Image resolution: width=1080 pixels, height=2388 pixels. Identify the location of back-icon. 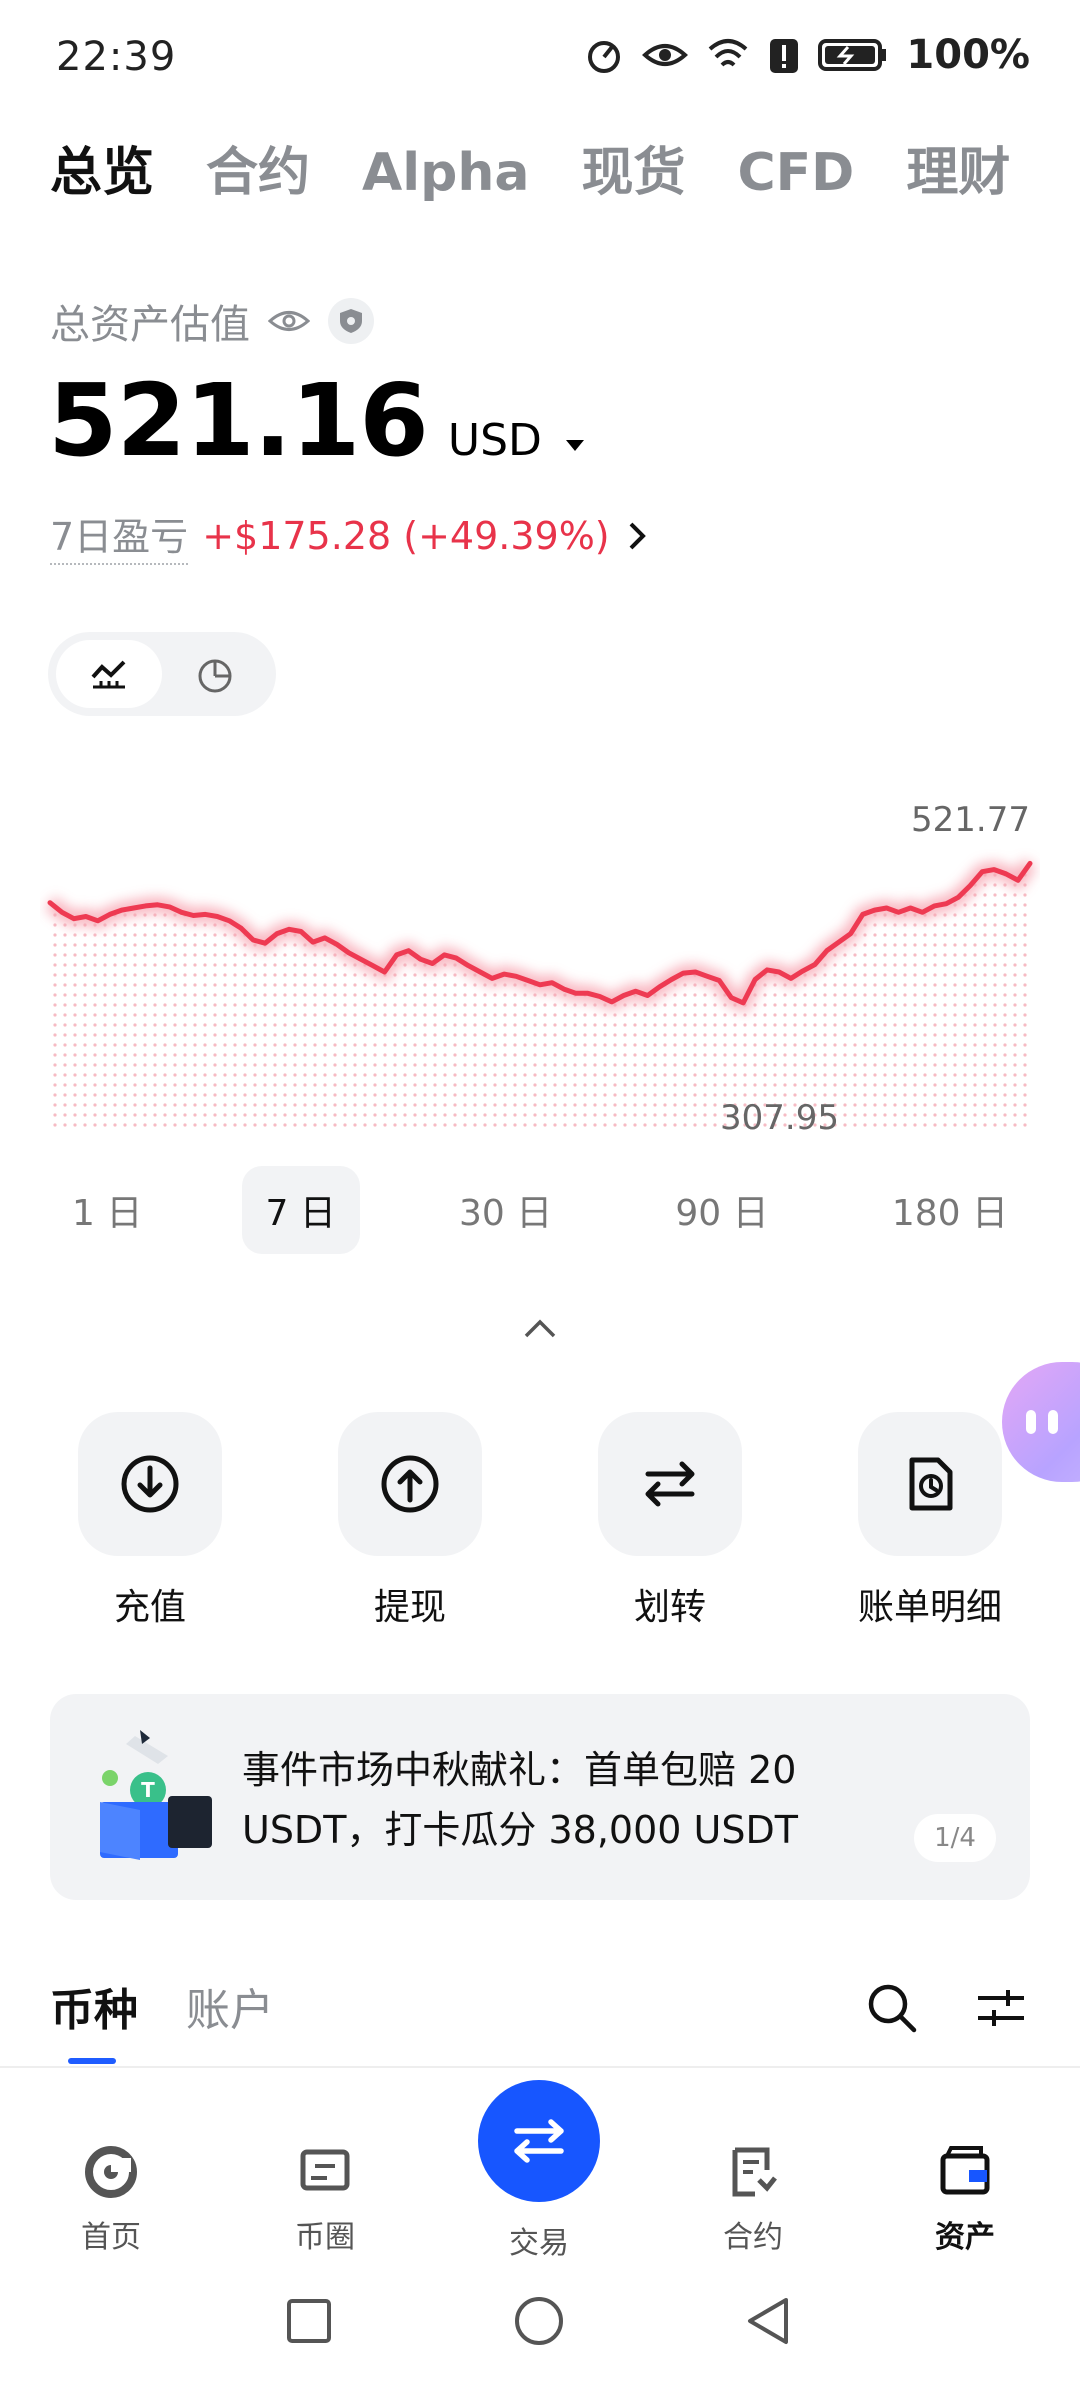
(768, 2321).